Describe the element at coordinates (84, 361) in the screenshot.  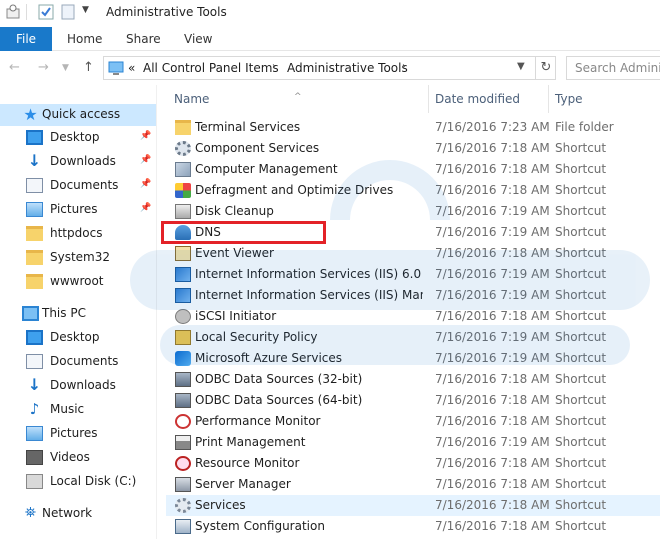
I see `nav-item-label: Documents` at that location.